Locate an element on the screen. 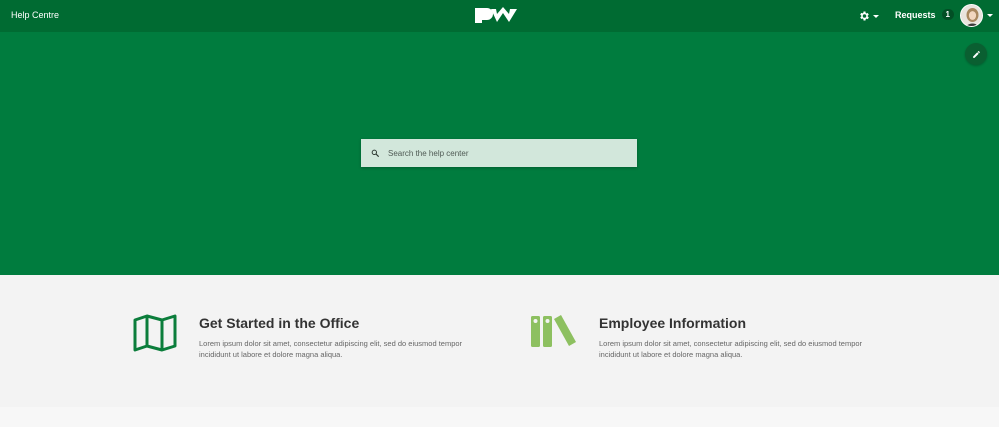  category-title: Get Started in the Office is located at coordinates (341, 323).